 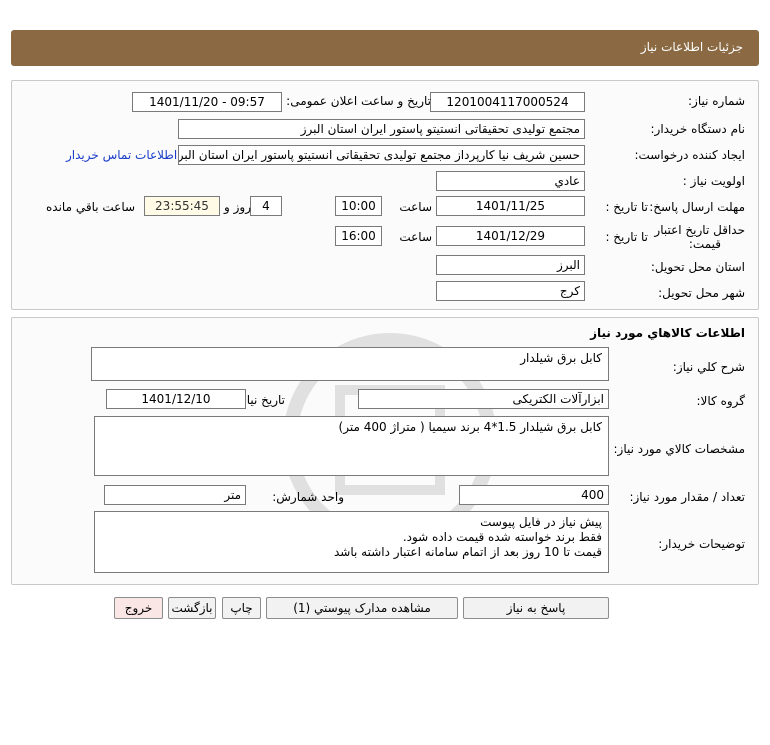 What do you see at coordinates (626, 237) in the screenshot?
I see `validity-to-date-label: تا تاریخ :` at bounding box center [626, 237].